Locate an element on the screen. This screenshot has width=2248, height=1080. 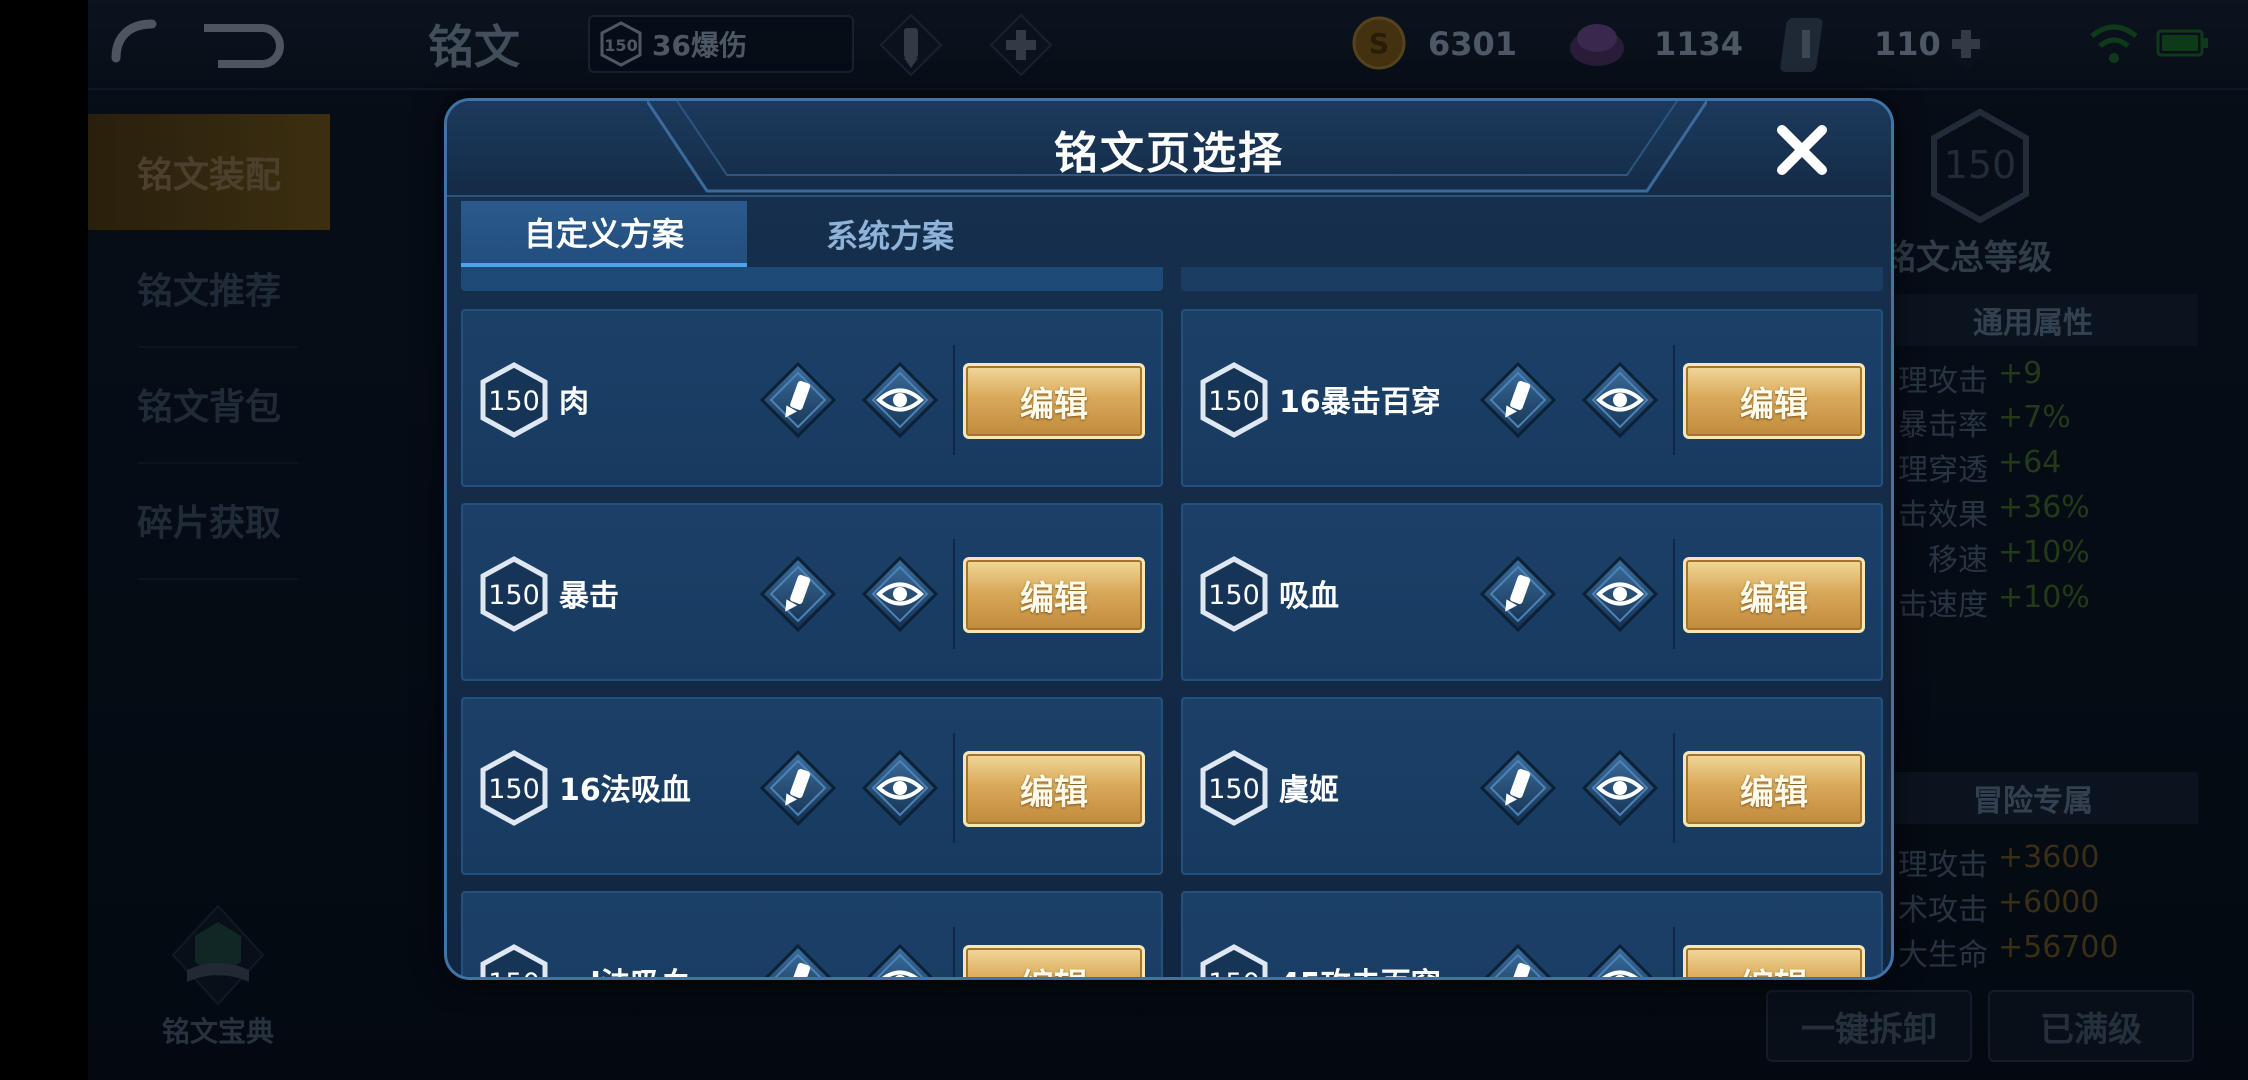
rune-page-card: 150 暴击 编辑 is located at coordinates (812, 592).